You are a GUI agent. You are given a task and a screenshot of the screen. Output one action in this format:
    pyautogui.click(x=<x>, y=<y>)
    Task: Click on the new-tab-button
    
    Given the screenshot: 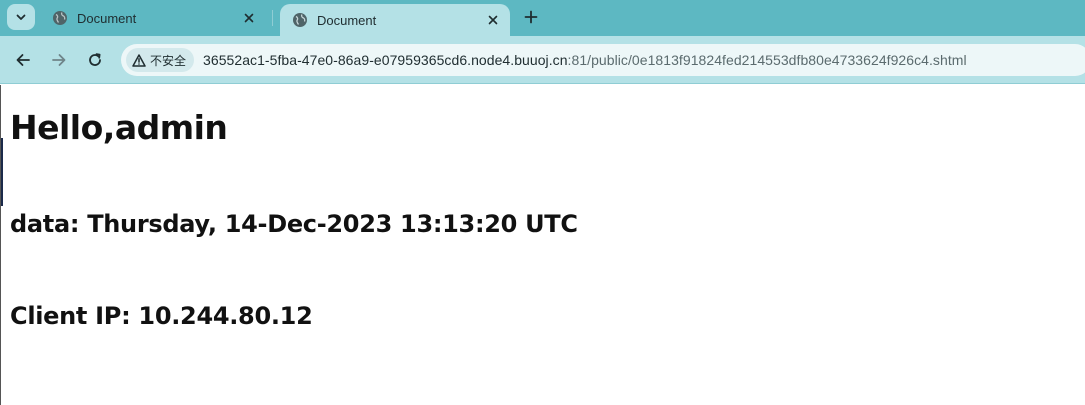 What is the action you would take?
    pyautogui.click(x=531, y=17)
    